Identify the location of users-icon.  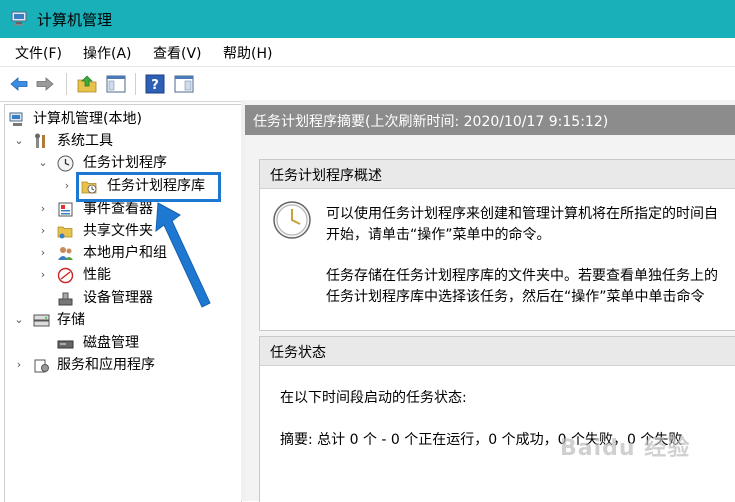
(65, 253).